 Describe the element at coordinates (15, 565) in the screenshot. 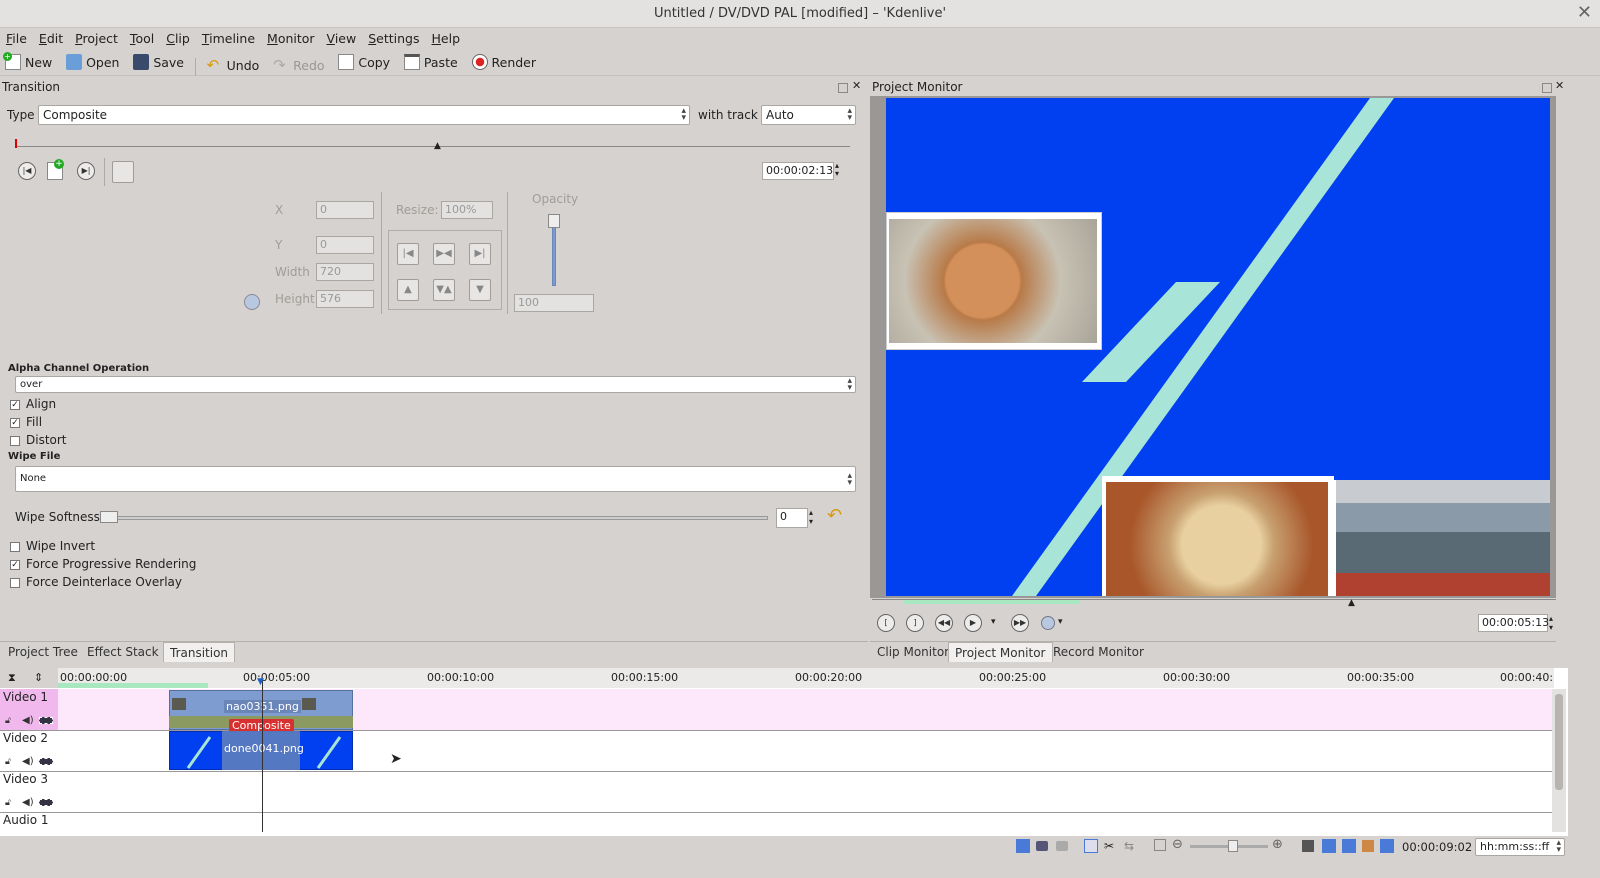

I see `force-progressive-checkbox: ✓` at that location.